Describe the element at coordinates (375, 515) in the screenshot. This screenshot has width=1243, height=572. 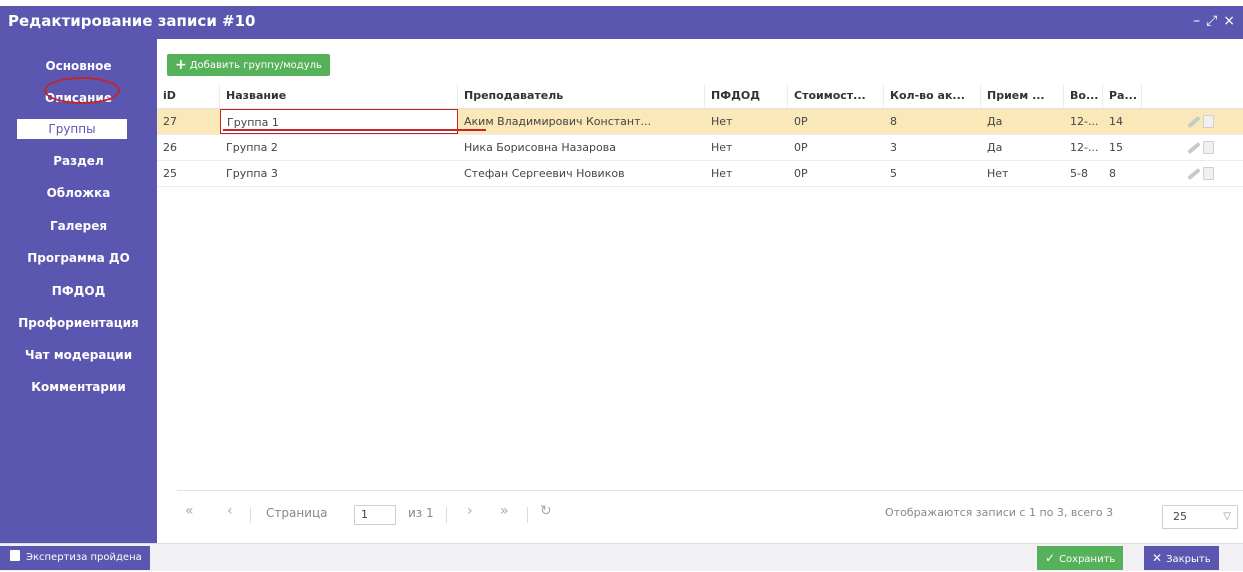
I see `page-number-input: 1` at that location.